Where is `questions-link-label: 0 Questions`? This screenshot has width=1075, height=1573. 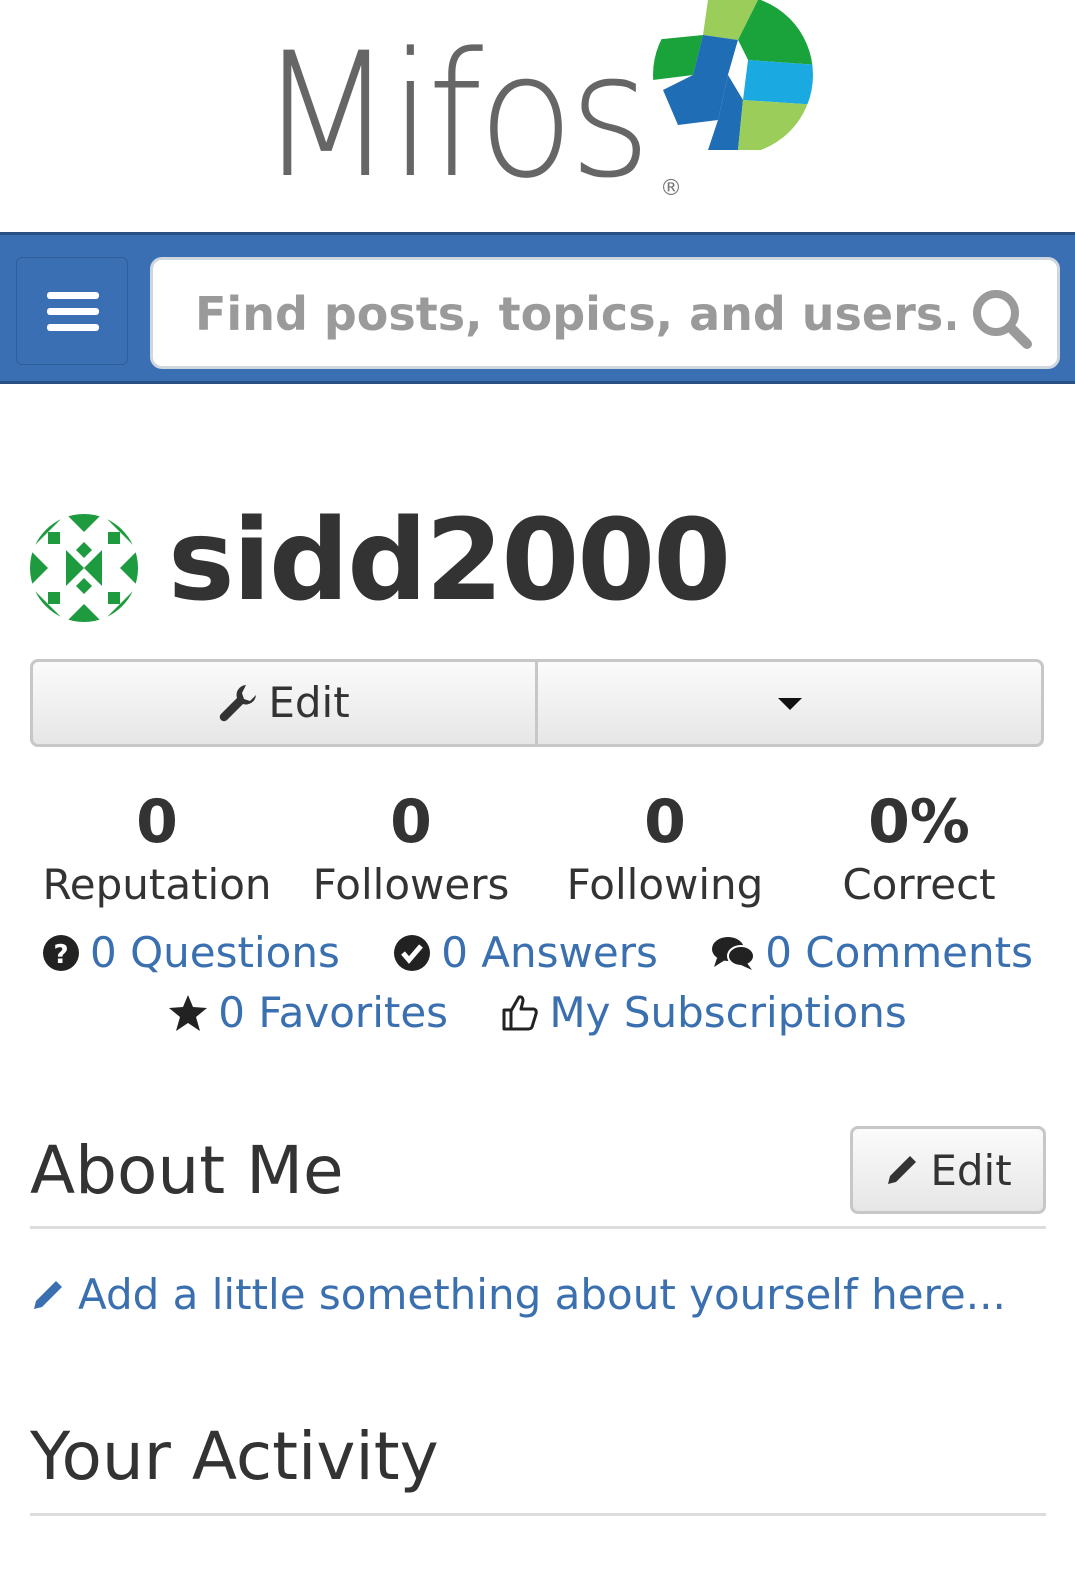 questions-link-label: 0 Questions is located at coordinates (215, 952).